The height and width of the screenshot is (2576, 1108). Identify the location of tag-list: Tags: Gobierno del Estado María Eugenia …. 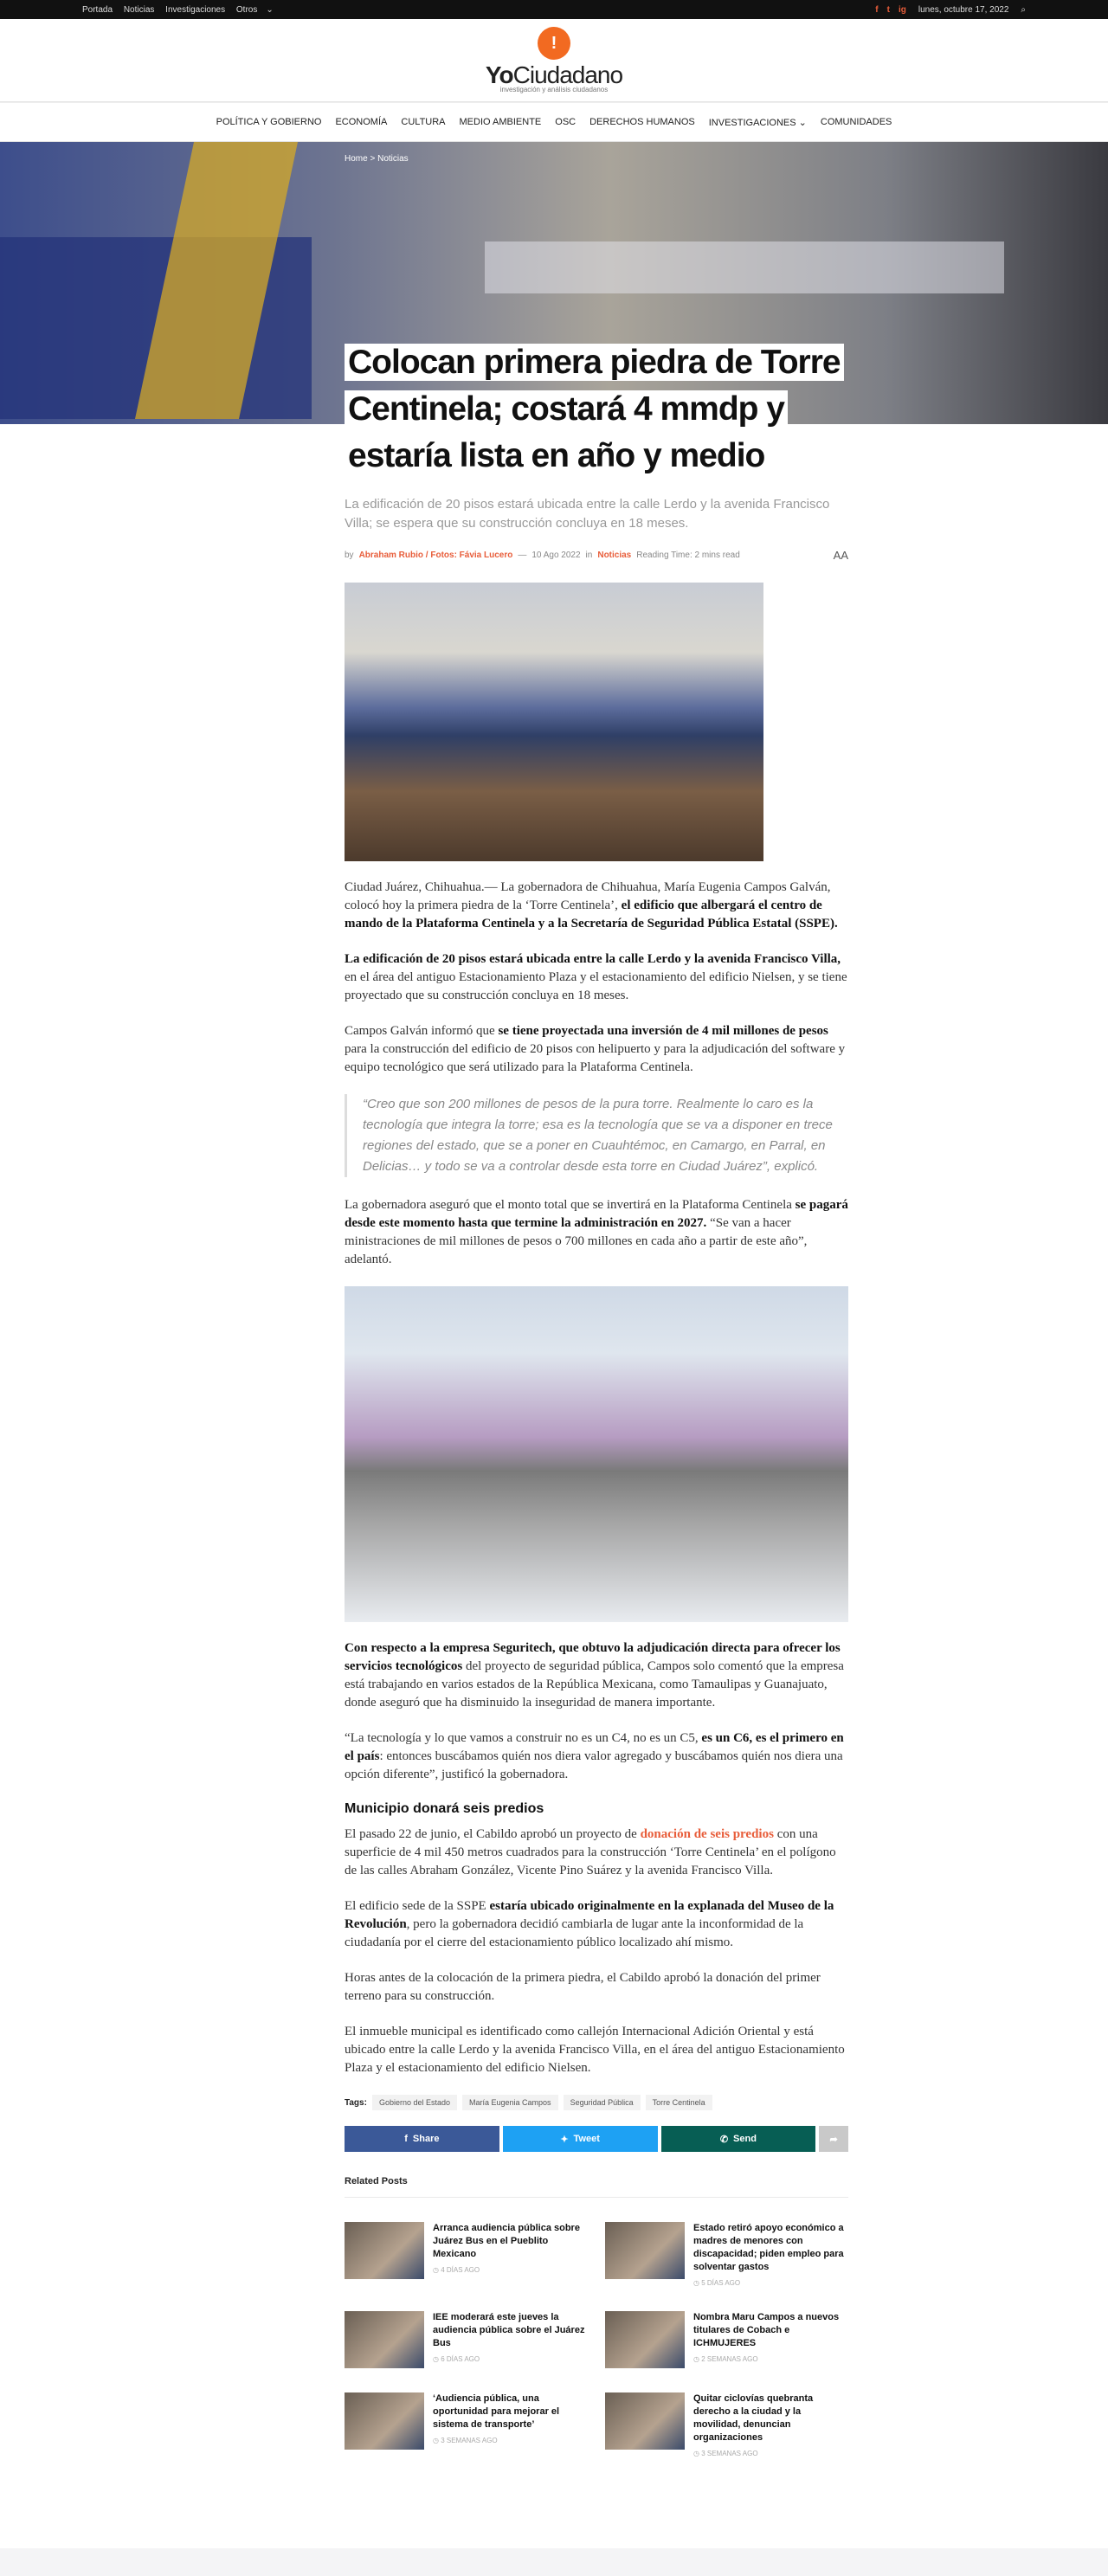
(596, 2102).